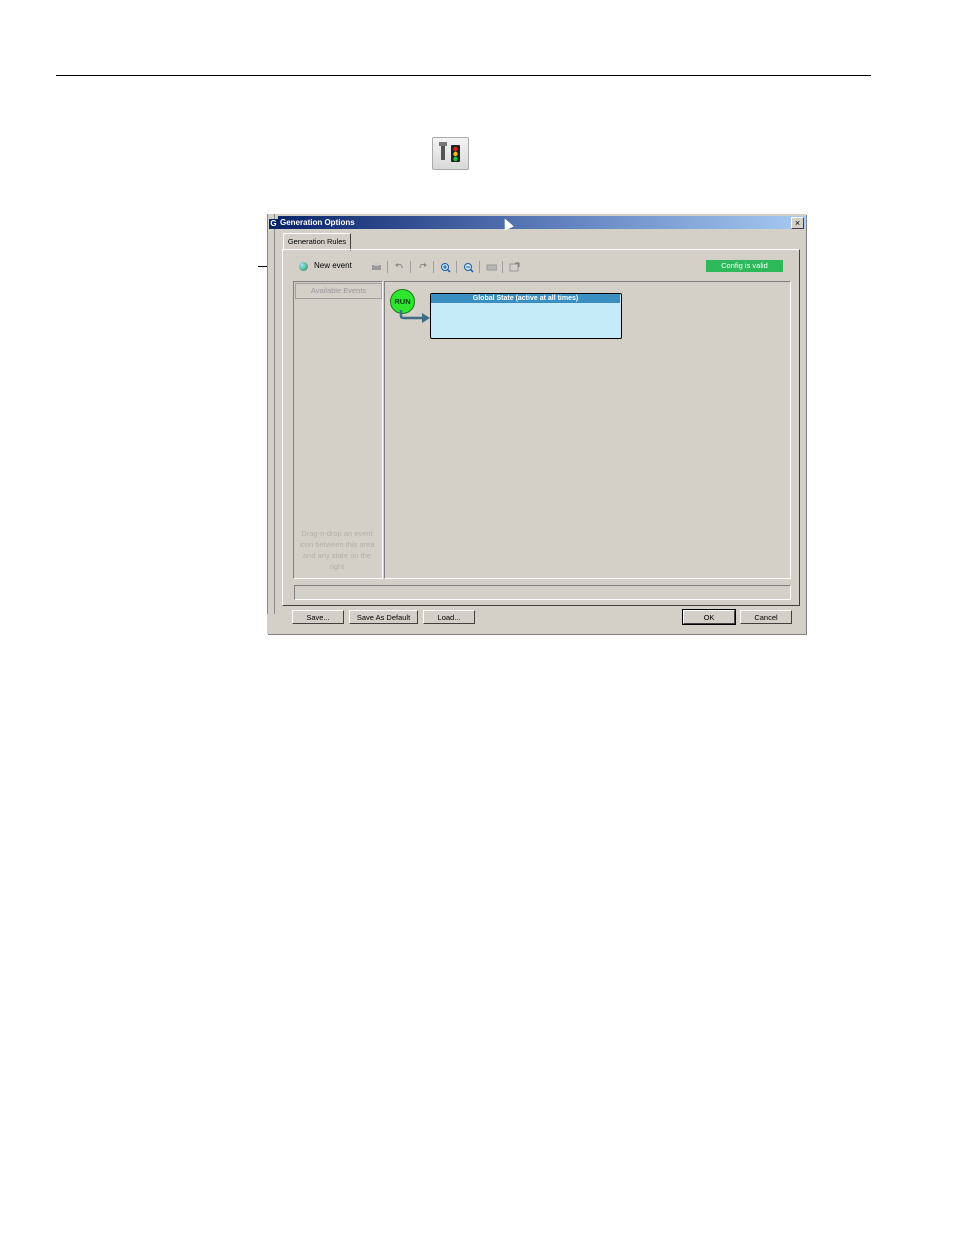 The width and height of the screenshot is (954, 1235). Describe the element at coordinates (542, 592) in the screenshot. I see `status-bar` at that location.